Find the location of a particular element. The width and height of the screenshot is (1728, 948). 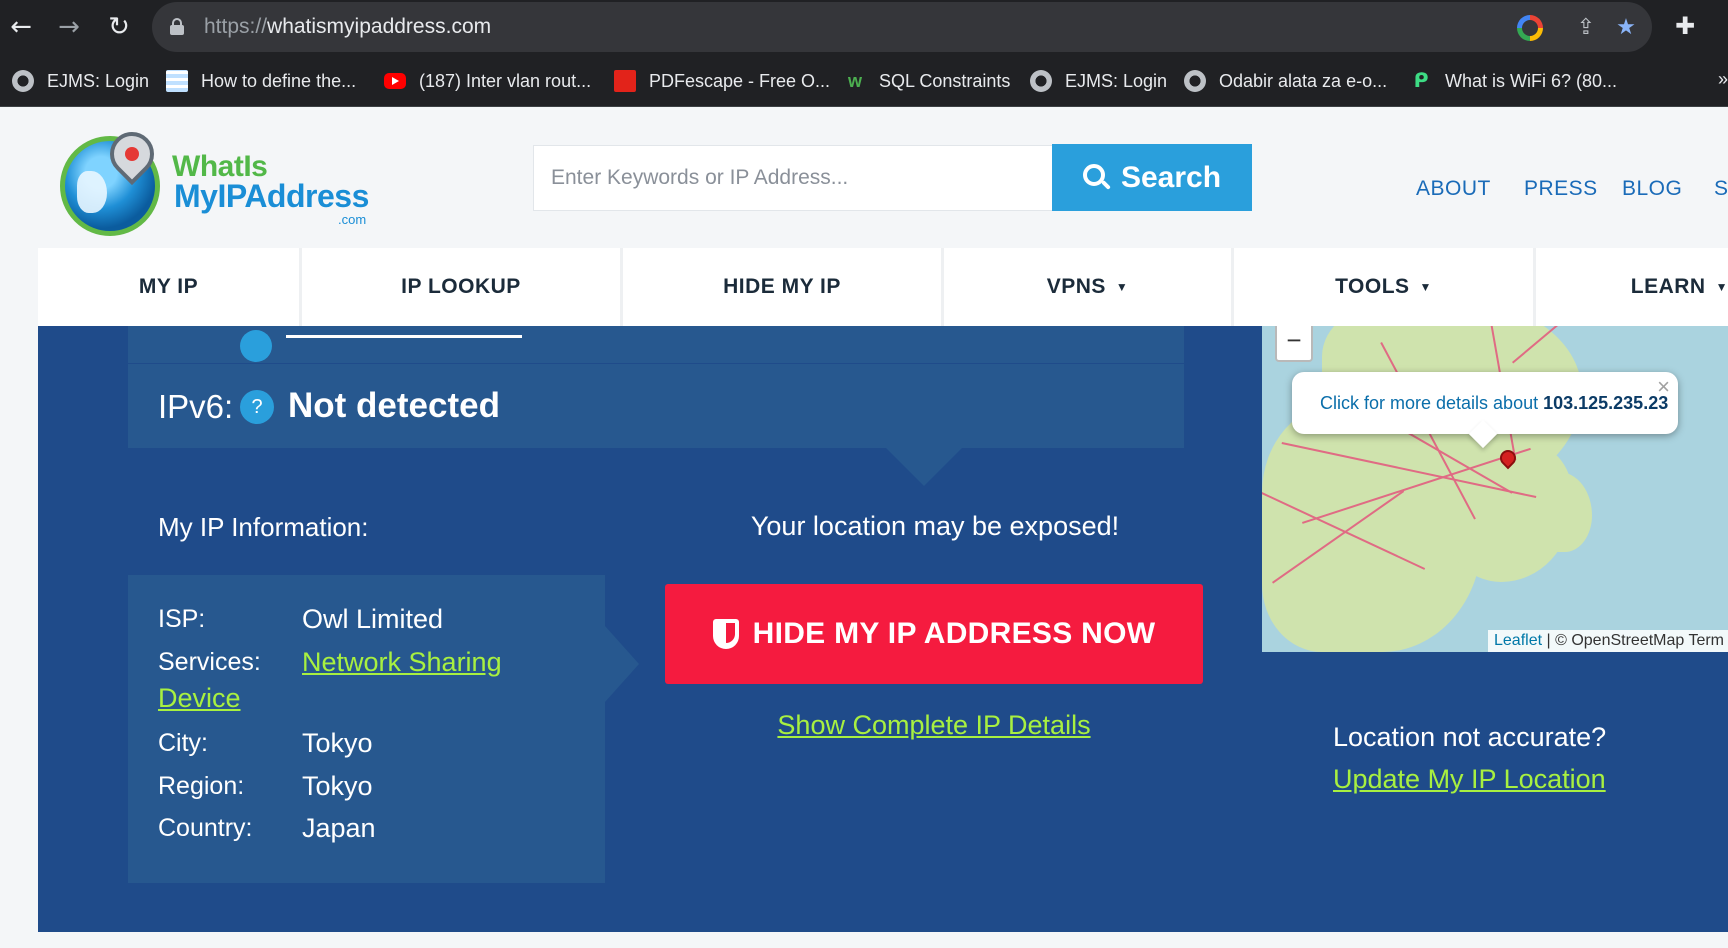

region-value: Tokyo is located at coordinates (337, 786).